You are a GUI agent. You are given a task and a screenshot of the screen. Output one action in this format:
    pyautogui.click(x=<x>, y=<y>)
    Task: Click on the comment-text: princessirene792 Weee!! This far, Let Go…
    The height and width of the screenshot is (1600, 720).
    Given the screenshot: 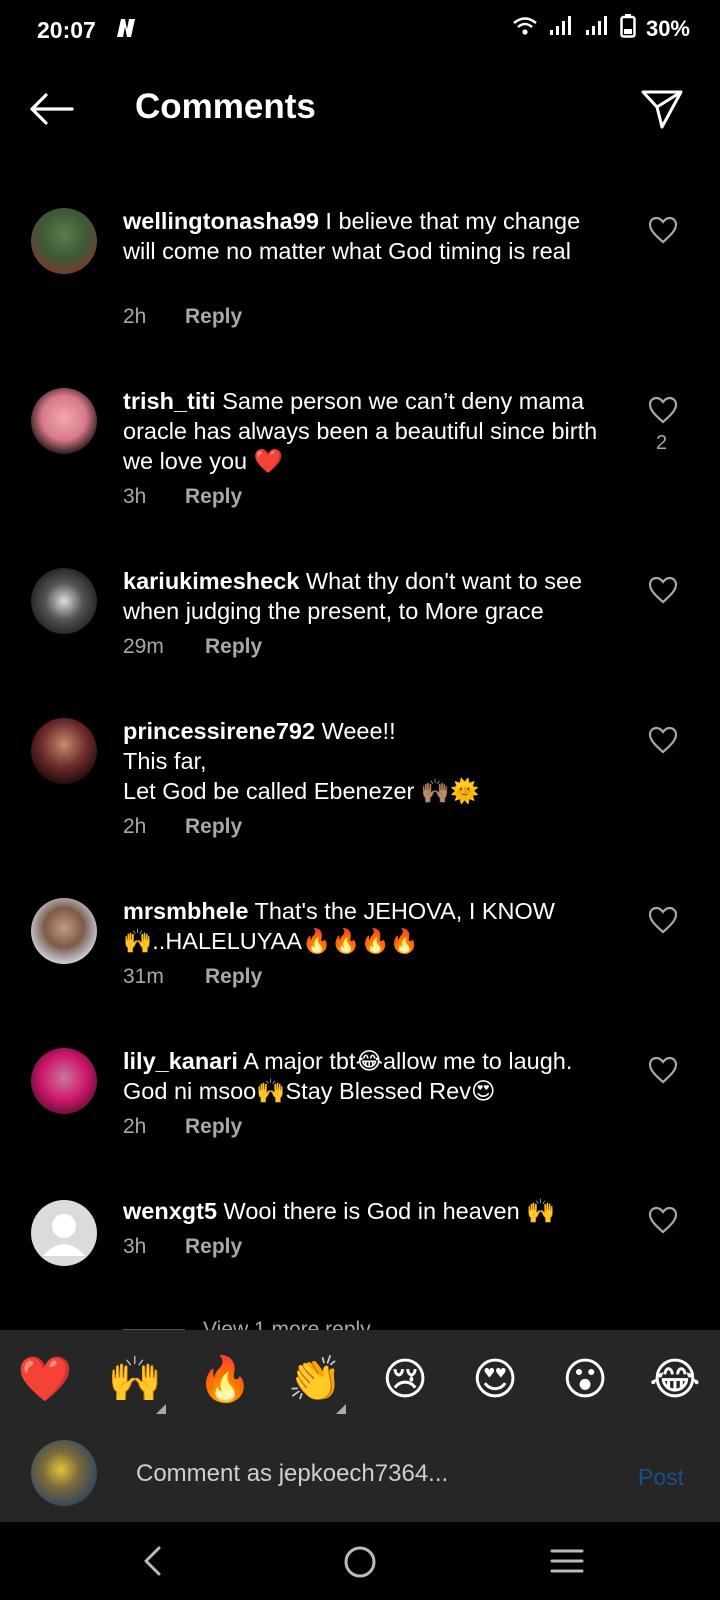 What is the action you would take?
    pyautogui.click(x=368, y=761)
    